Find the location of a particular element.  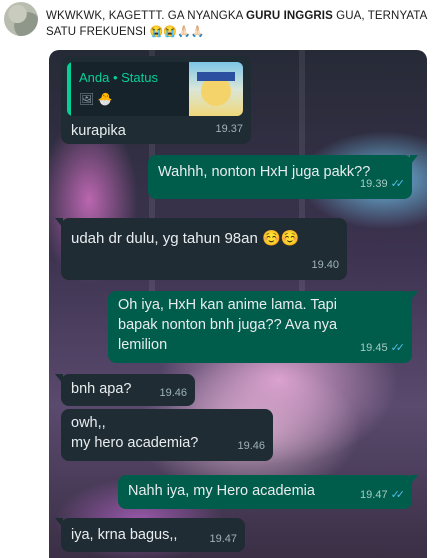

message-bubble-incoming: owh,, my hero academia? 19.46 is located at coordinates (167, 435).